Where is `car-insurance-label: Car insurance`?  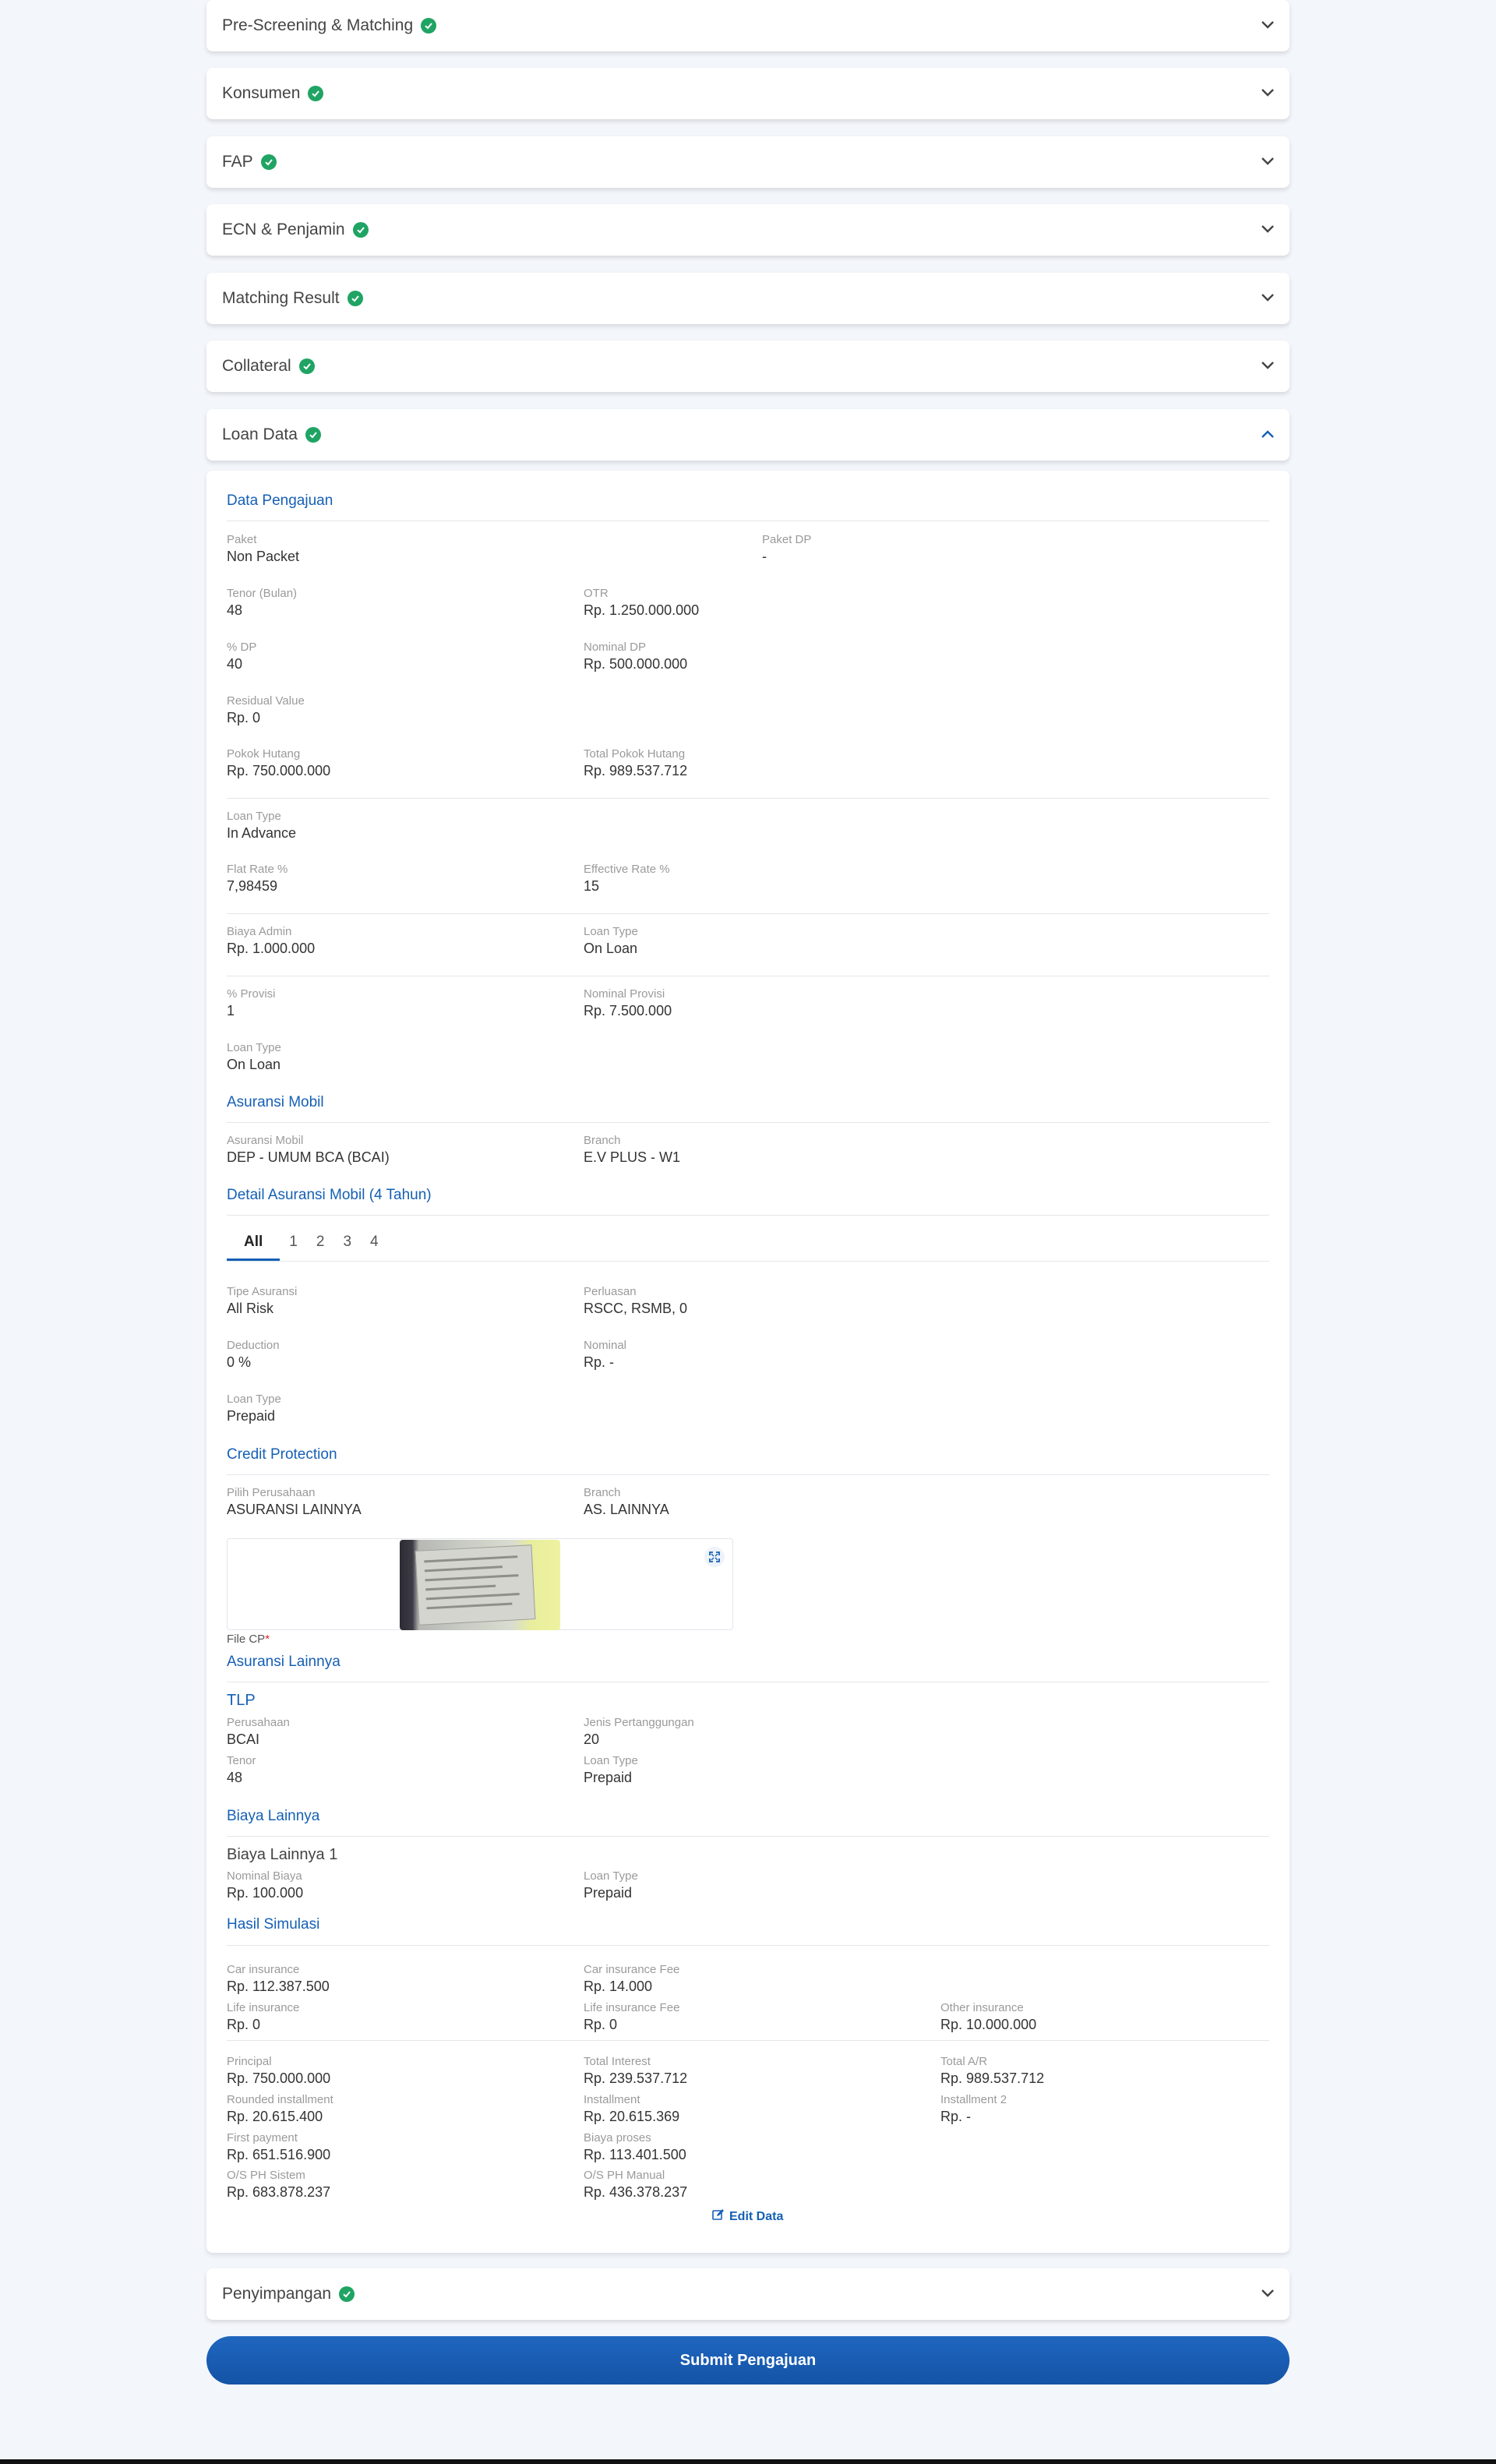 car-insurance-label: Car insurance is located at coordinates (263, 1970).